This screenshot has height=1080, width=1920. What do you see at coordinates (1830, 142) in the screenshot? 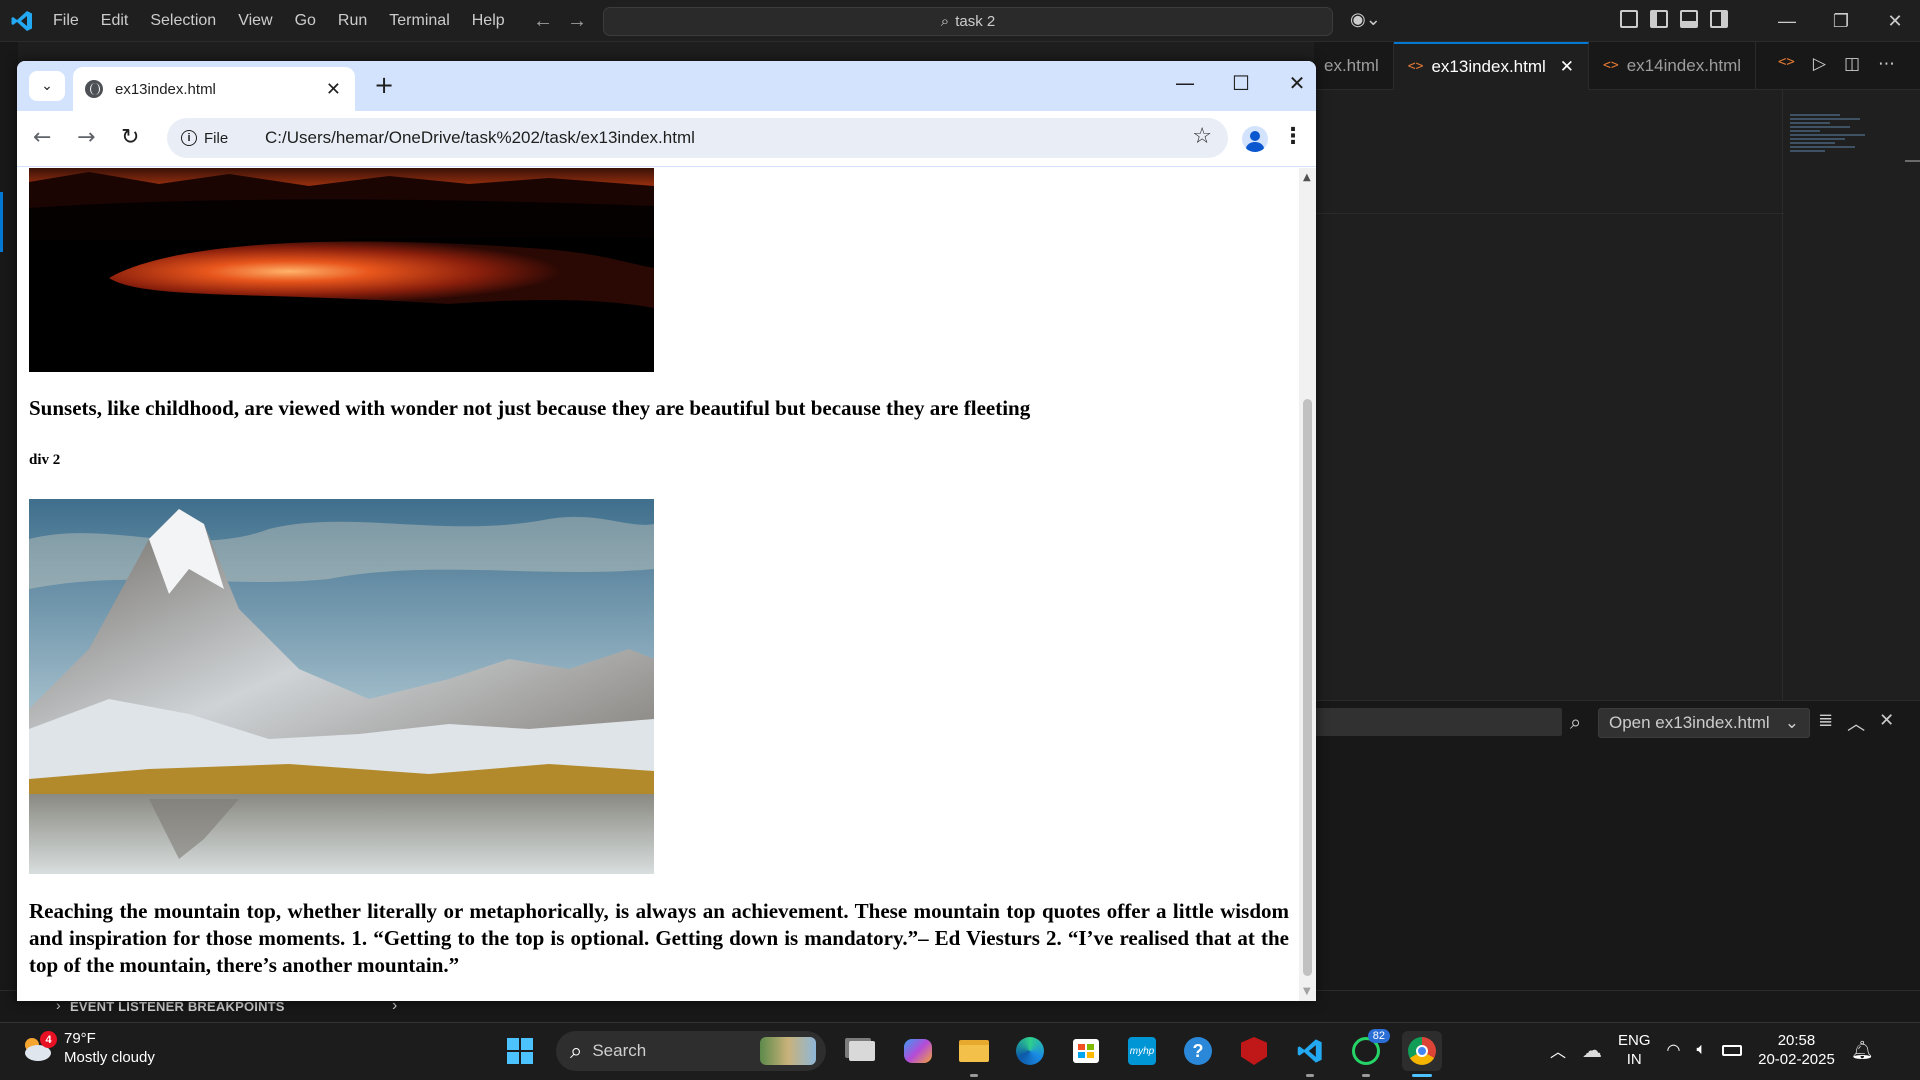
I see `minimap` at bounding box center [1830, 142].